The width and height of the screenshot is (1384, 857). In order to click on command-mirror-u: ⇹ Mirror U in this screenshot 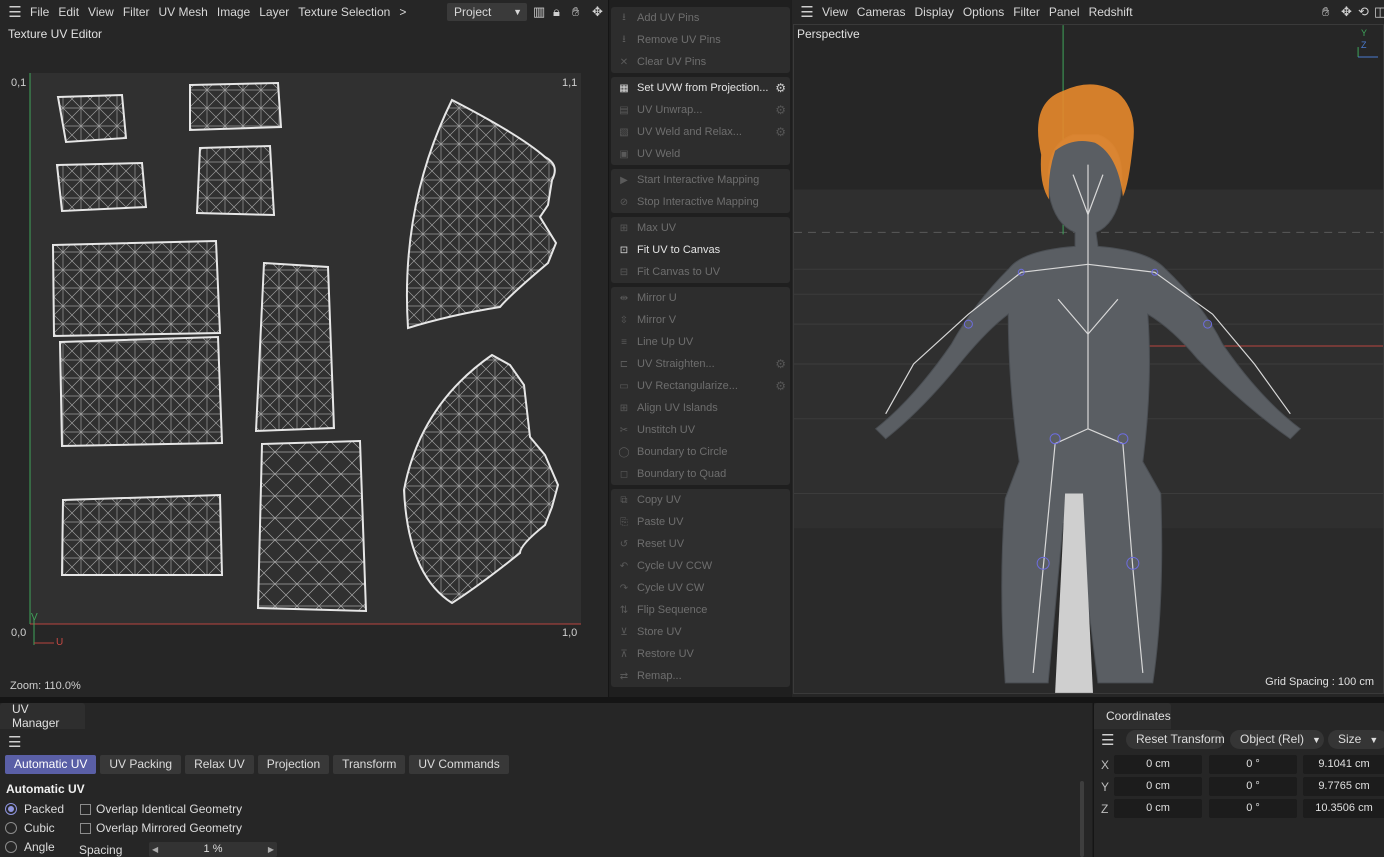, I will do `click(700, 298)`.